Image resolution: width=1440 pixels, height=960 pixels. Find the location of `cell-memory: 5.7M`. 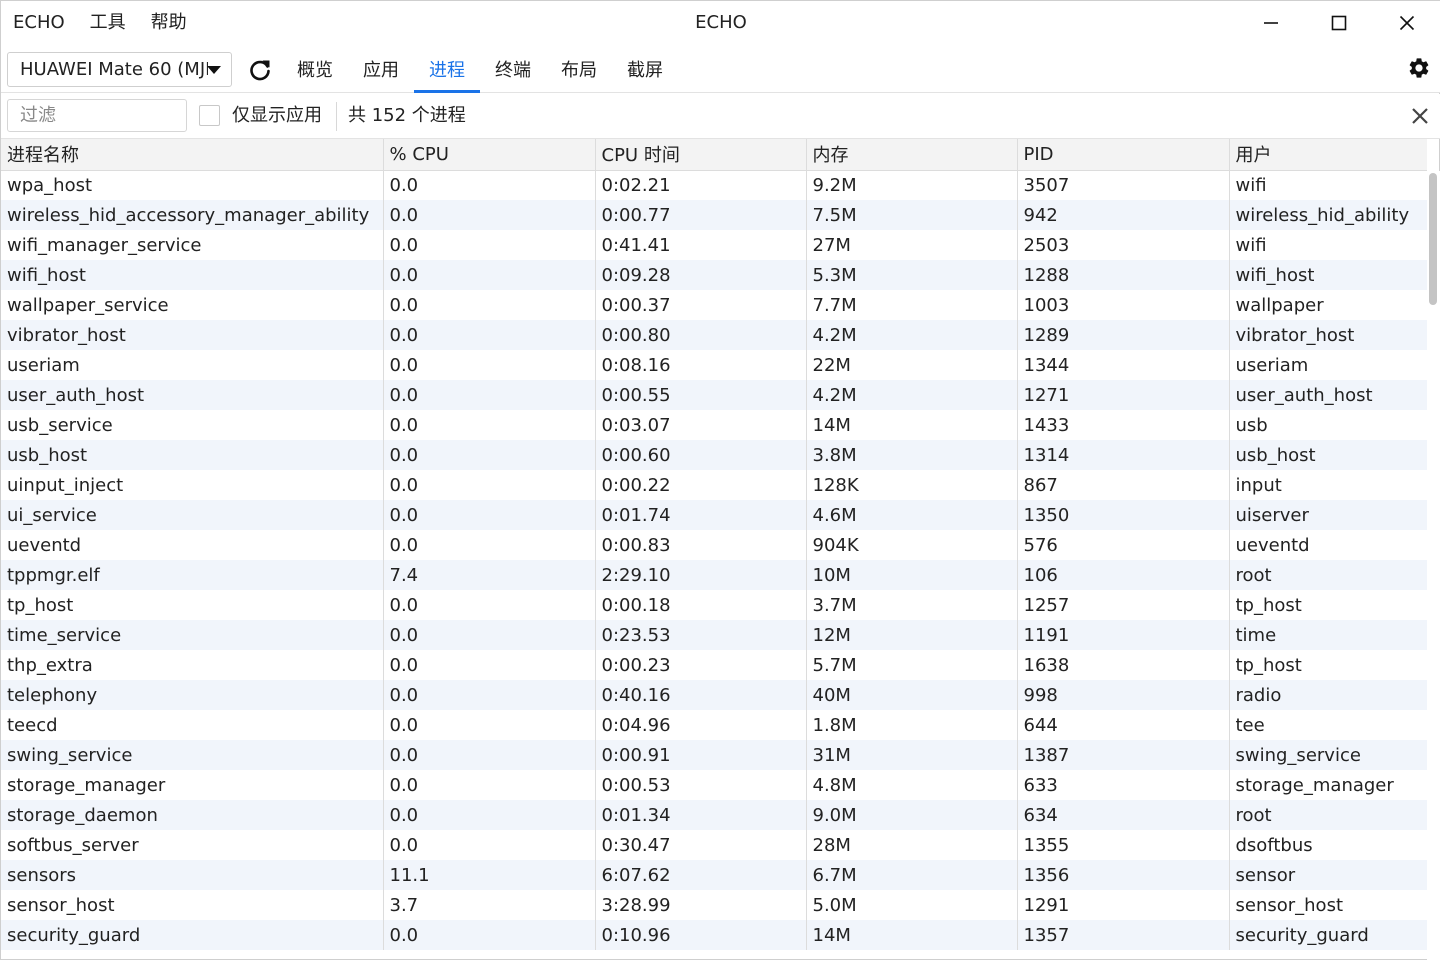

cell-memory: 5.7M is located at coordinates (912, 665).